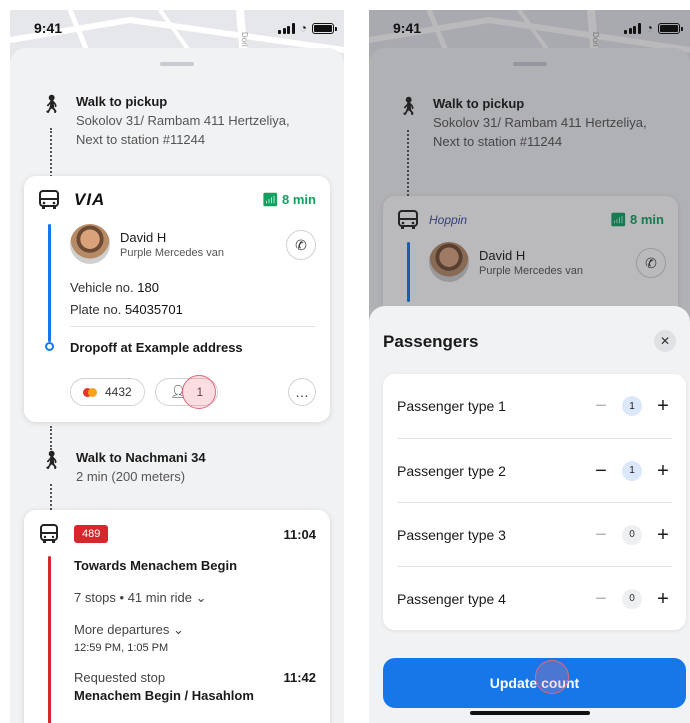 This screenshot has height=723, width=690. Describe the element at coordinates (156, 347) in the screenshot. I see `dropoff-label: Dropoff at Example address` at that location.